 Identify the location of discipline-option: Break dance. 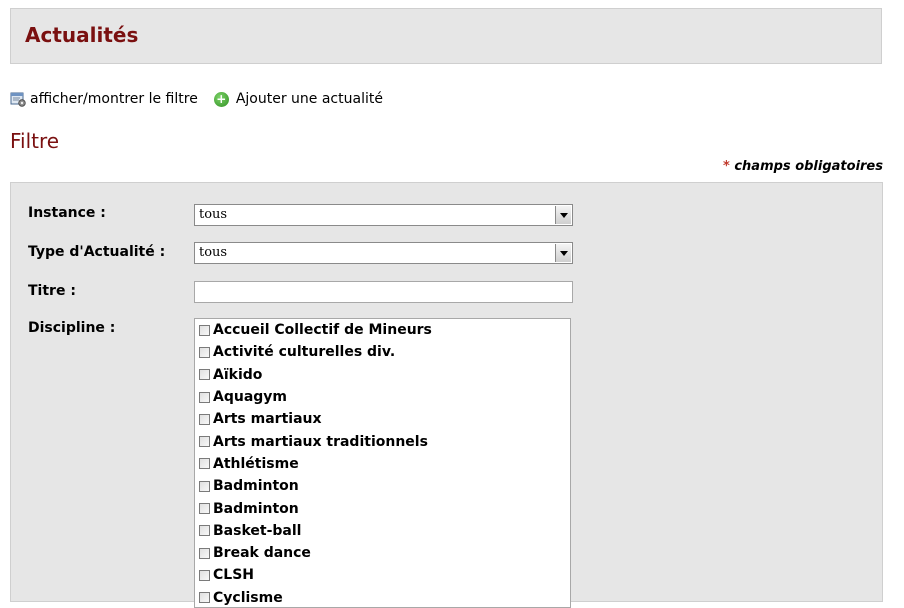
(382, 553).